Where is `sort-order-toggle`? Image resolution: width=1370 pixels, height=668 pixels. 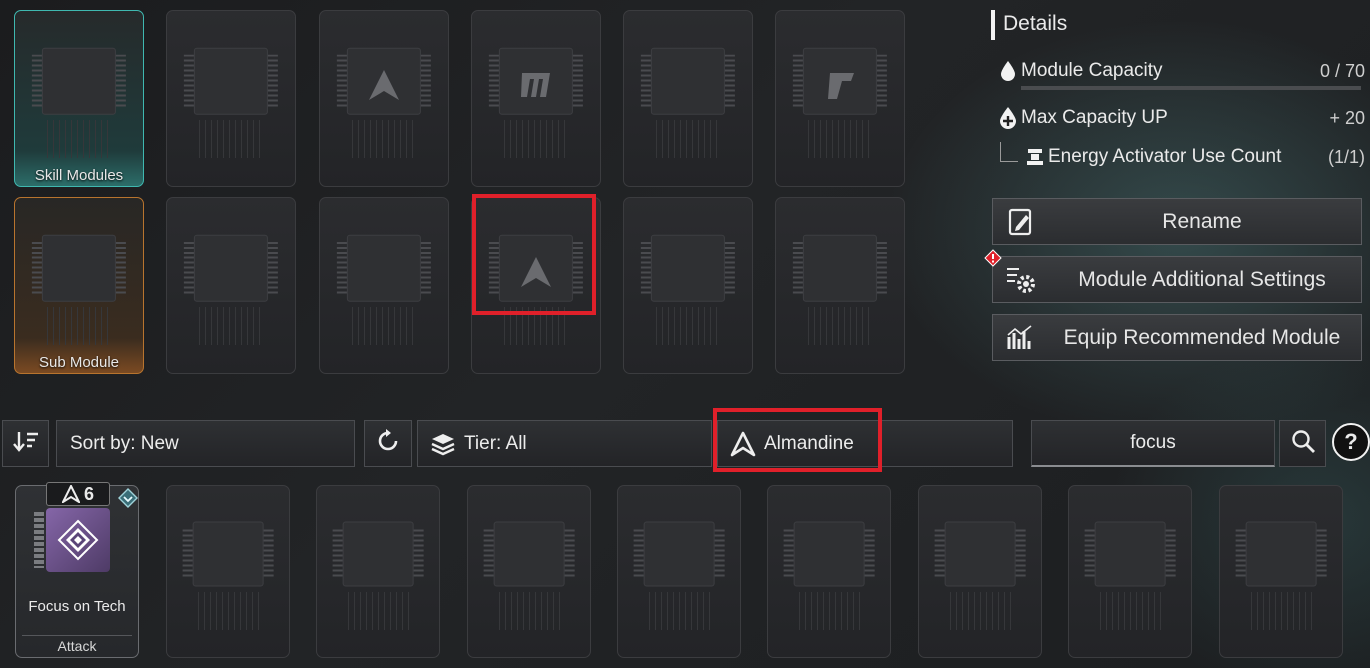 sort-order-toggle is located at coordinates (25, 443).